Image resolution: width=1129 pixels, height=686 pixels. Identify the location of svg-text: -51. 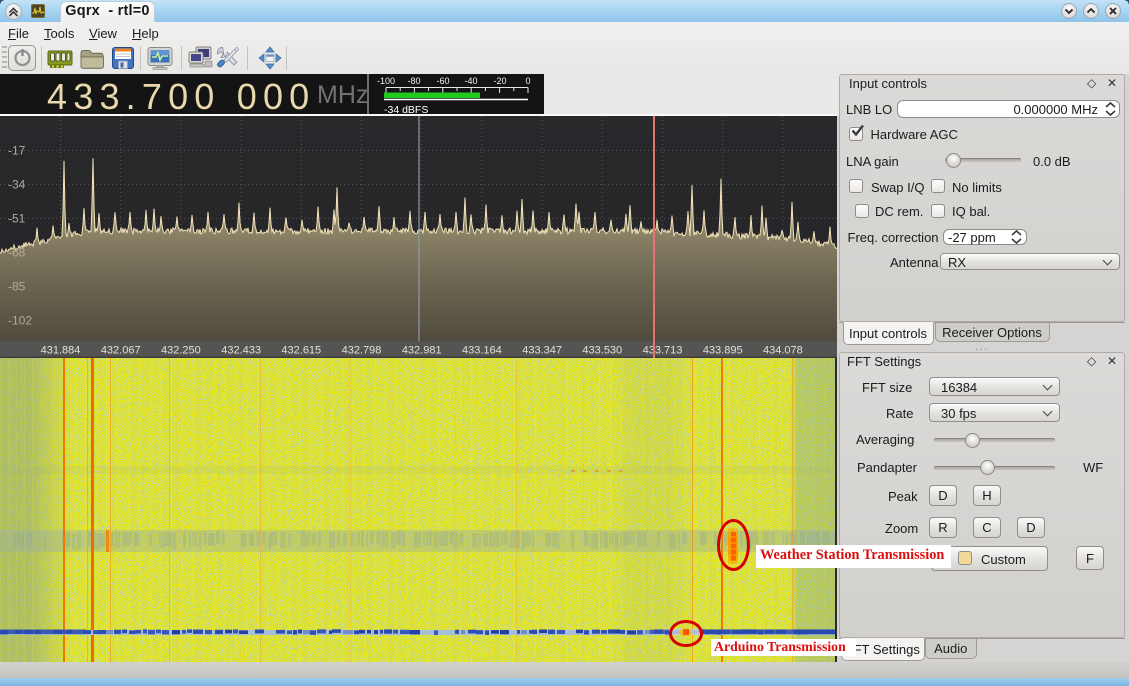
(17, 219).